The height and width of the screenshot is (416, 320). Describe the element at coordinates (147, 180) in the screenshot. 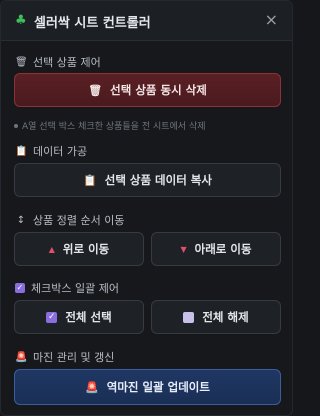

I see `copy-selected-data-button: 📋 선택 상품 데이터 복사` at that location.